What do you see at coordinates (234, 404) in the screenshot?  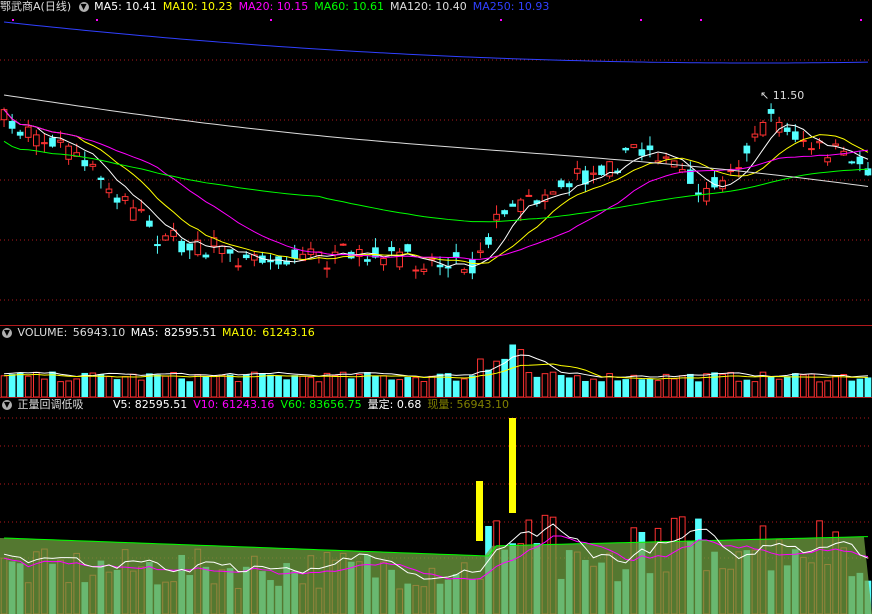 I see `indicator-legend-item: V10: 61243.16` at bounding box center [234, 404].